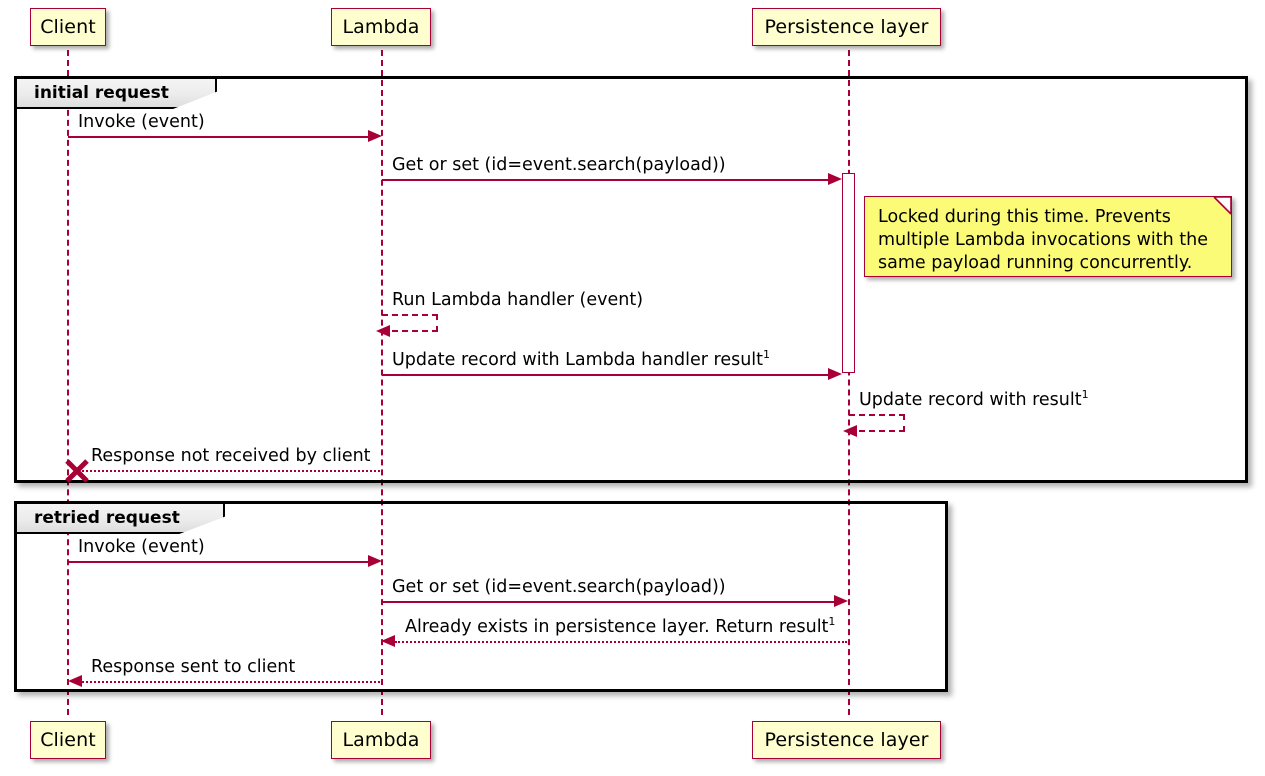 Image resolution: width=1265 pixels, height=776 pixels. What do you see at coordinates (608, 180) in the screenshot?
I see `message-line-m2` at bounding box center [608, 180].